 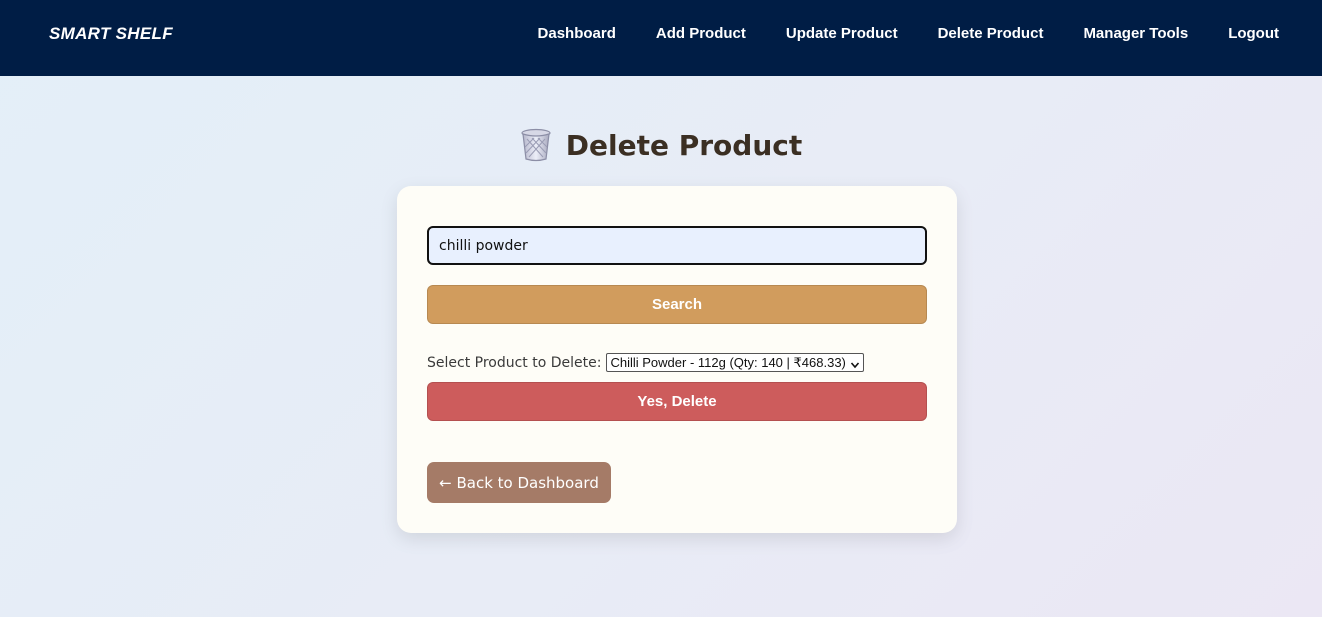 What do you see at coordinates (514, 362) in the screenshot?
I see `select-product-label: Select Product to Delete:` at bounding box center [514, 362].